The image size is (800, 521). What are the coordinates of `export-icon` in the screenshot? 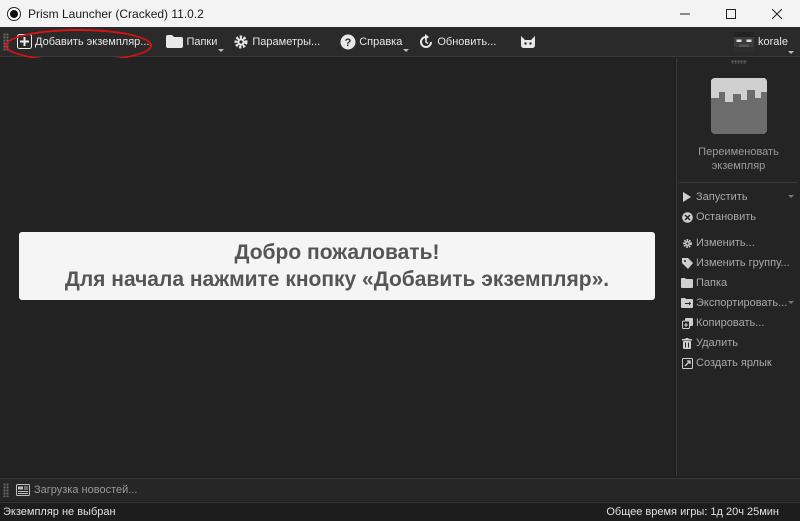 It's located at (687, 303).